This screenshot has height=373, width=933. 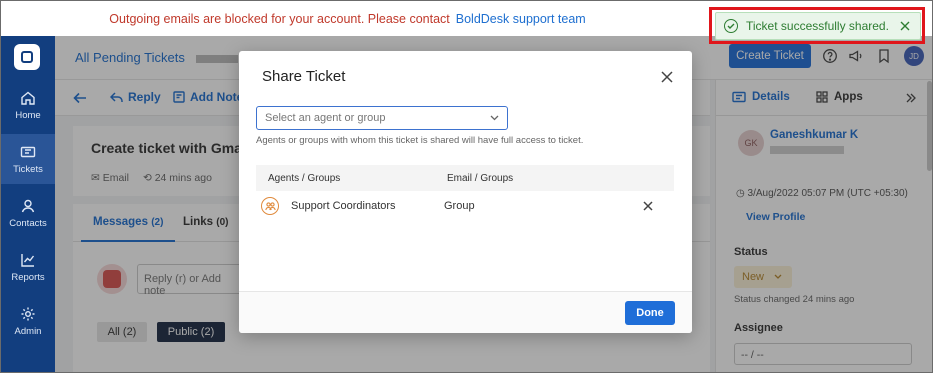 I want to click on nav-item-tickets: Tickets, so click(x=28, y=159).